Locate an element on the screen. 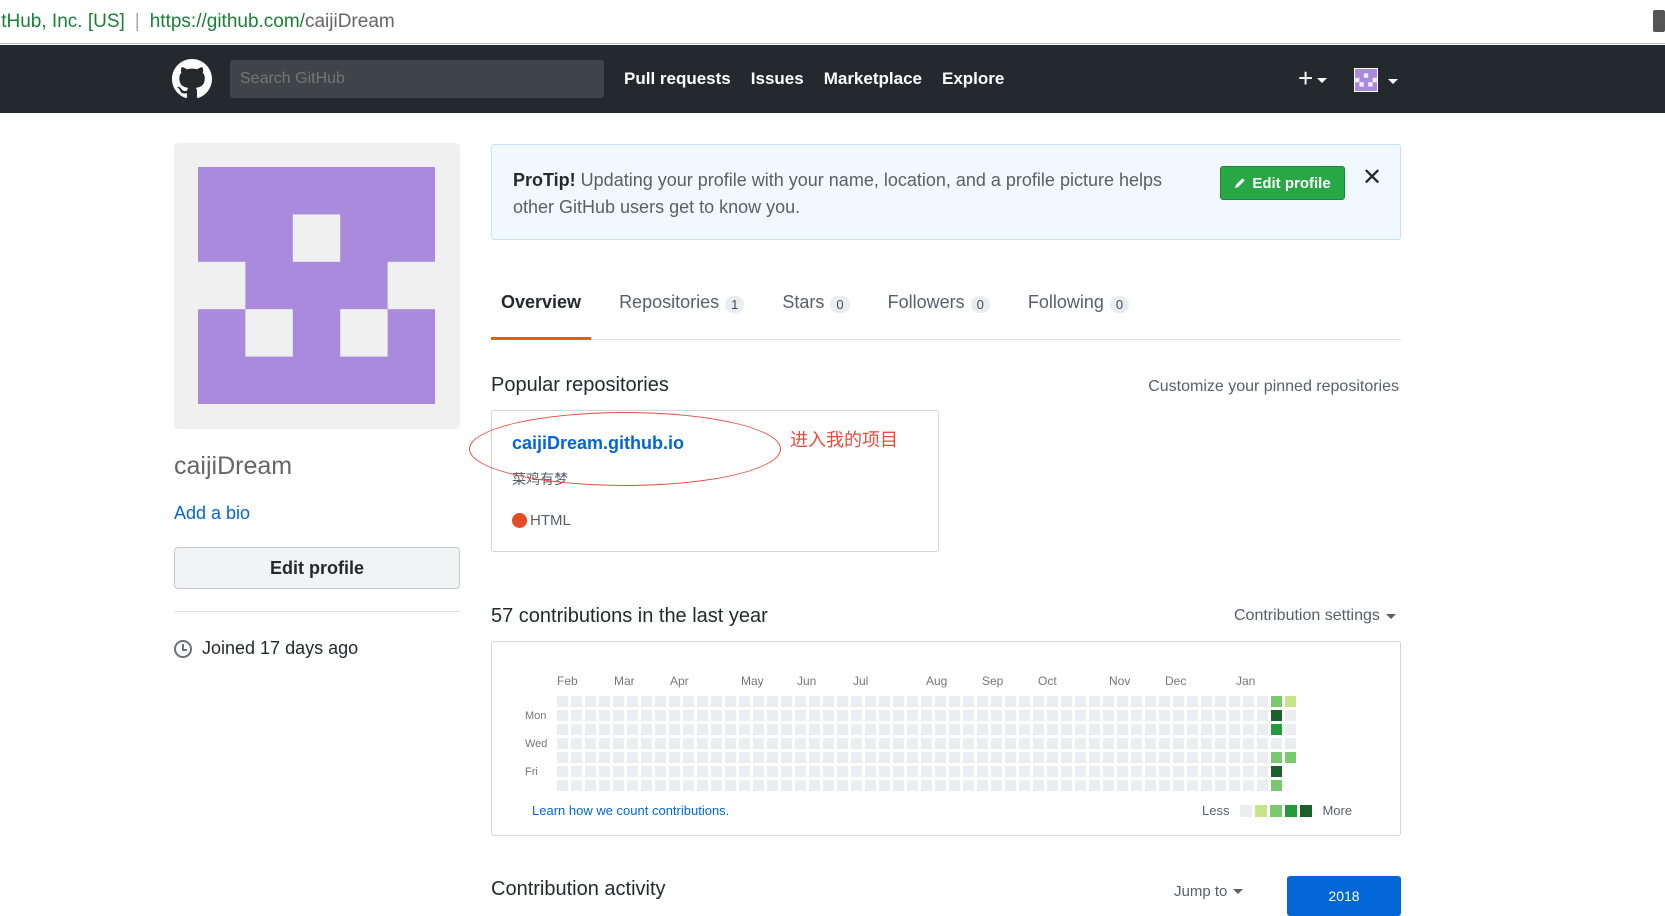 The width and height of the screenshot is (1665, 916). github-logo-icon is located at coordinates (192, 79).